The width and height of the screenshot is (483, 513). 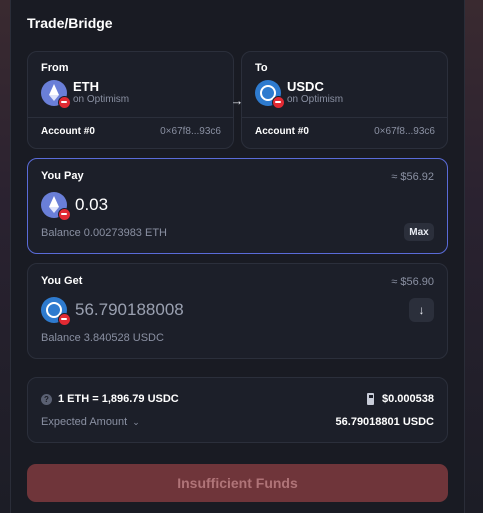 What do you see at coordinates (70, 23) in the screenshot?
I see `page-title: Trade/Bridge` at bounding box center [70, 23].